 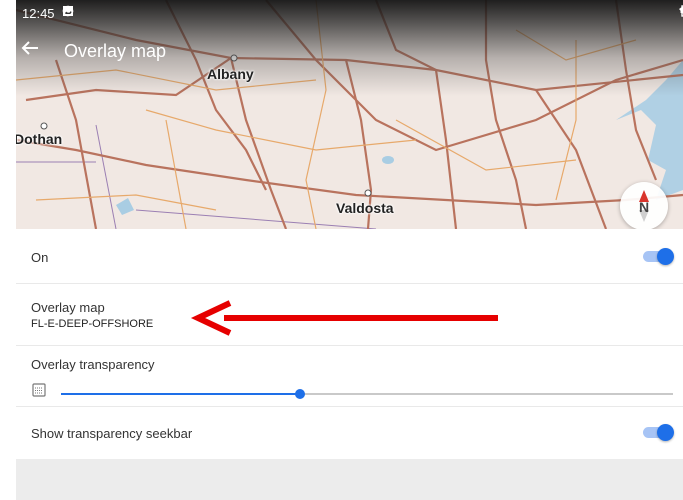 What do you see at coordinates (68, 11) in the screenshot?
I see `at-sign-icon` at bounding box center [68, 11].